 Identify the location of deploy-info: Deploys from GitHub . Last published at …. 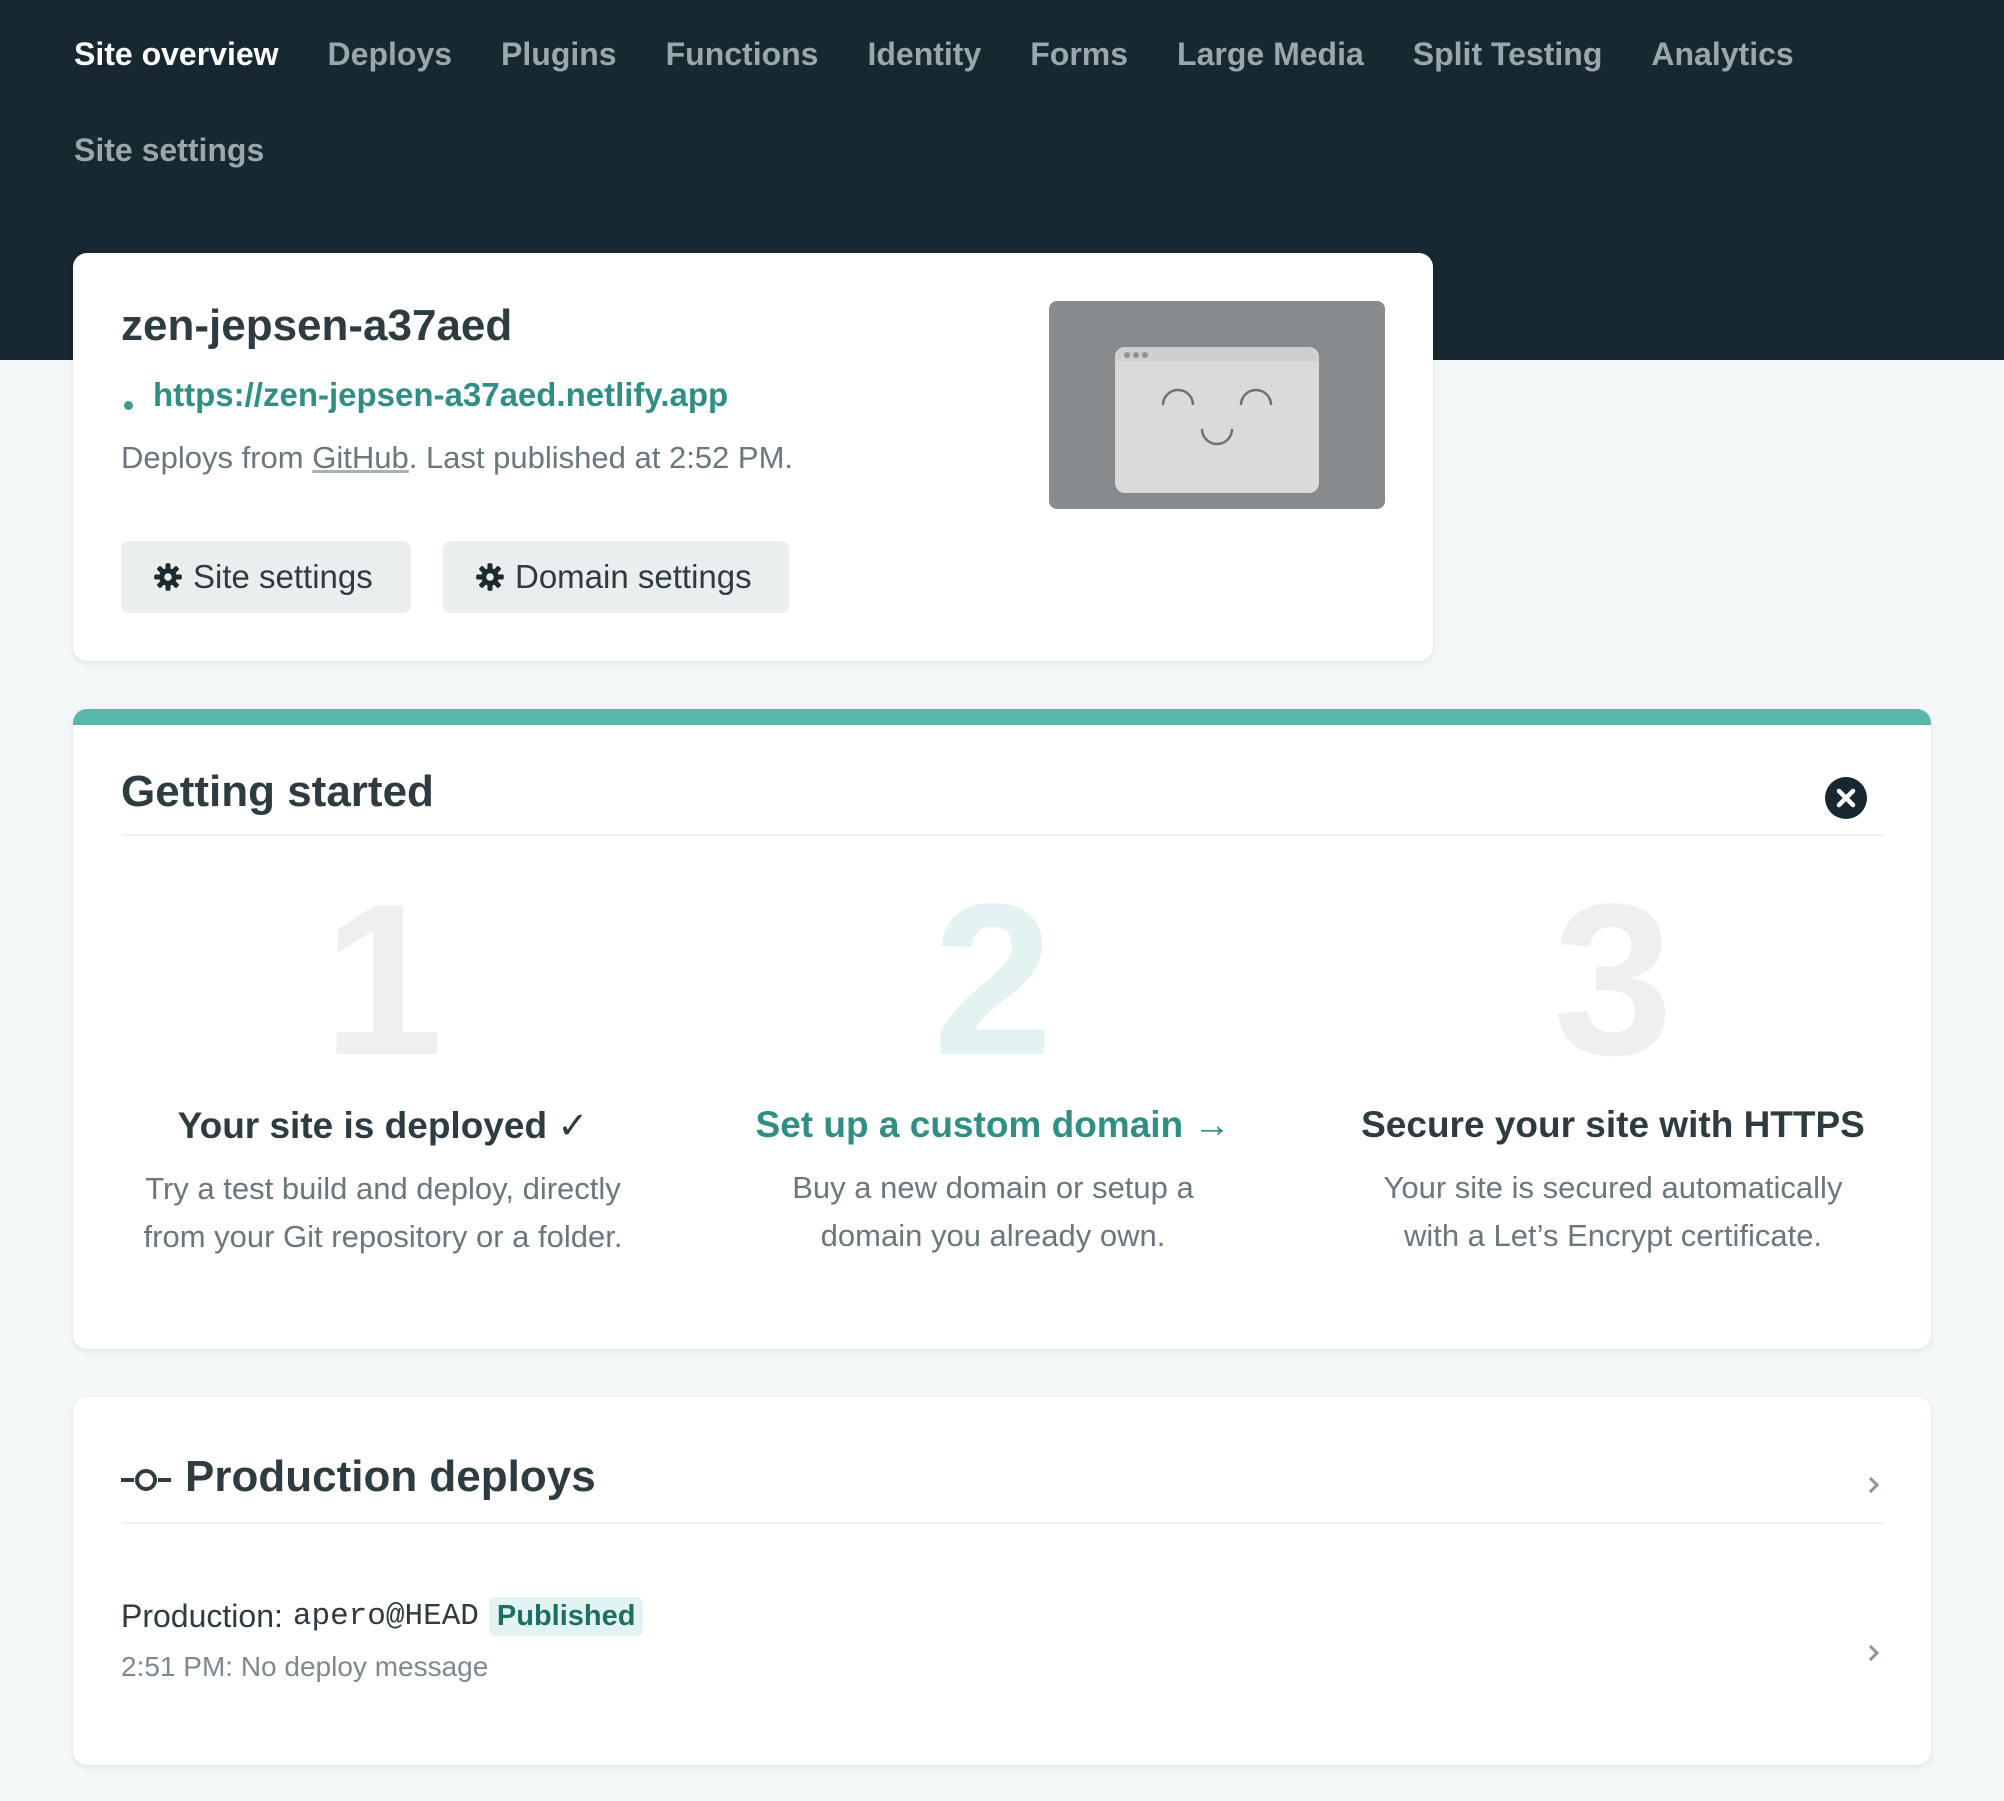
(457, 458).